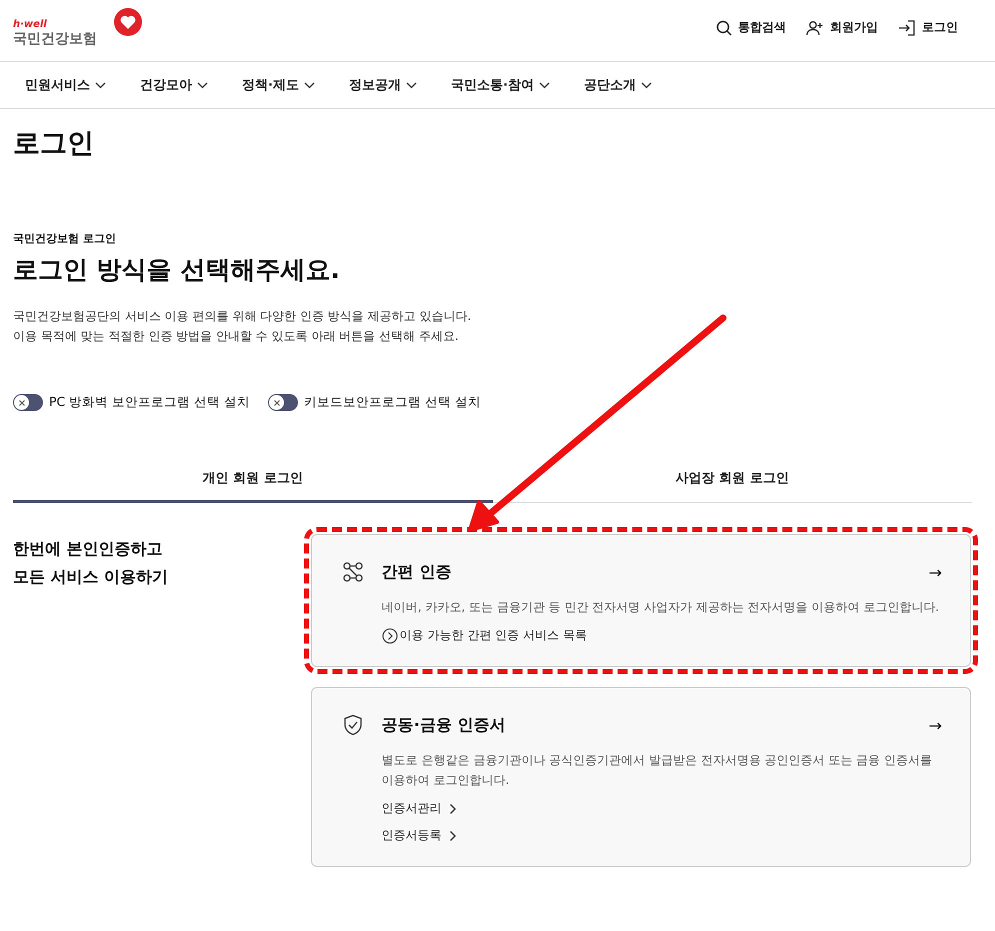 This screenshot has width=995, height=931. Describe the element at coordinates (724, 28) in the screenshot. I see `search-icon` at that location.